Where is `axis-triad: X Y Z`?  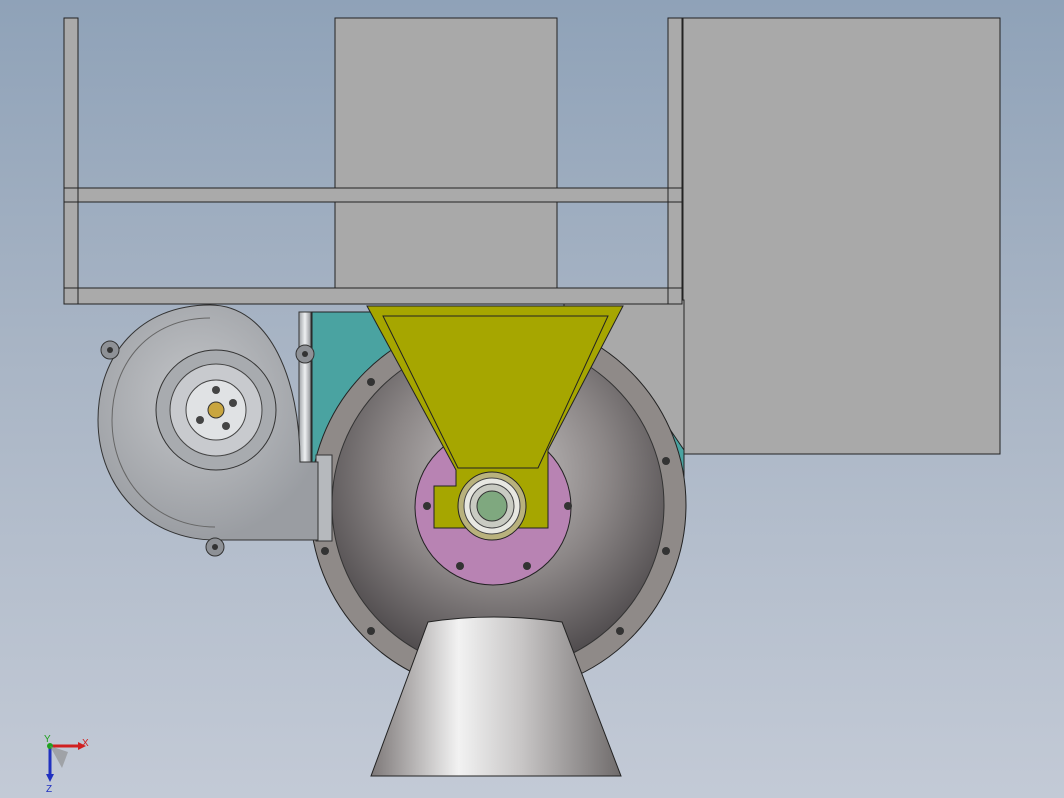 axis-triad: X Y Z is located at coordinates (66, 764).